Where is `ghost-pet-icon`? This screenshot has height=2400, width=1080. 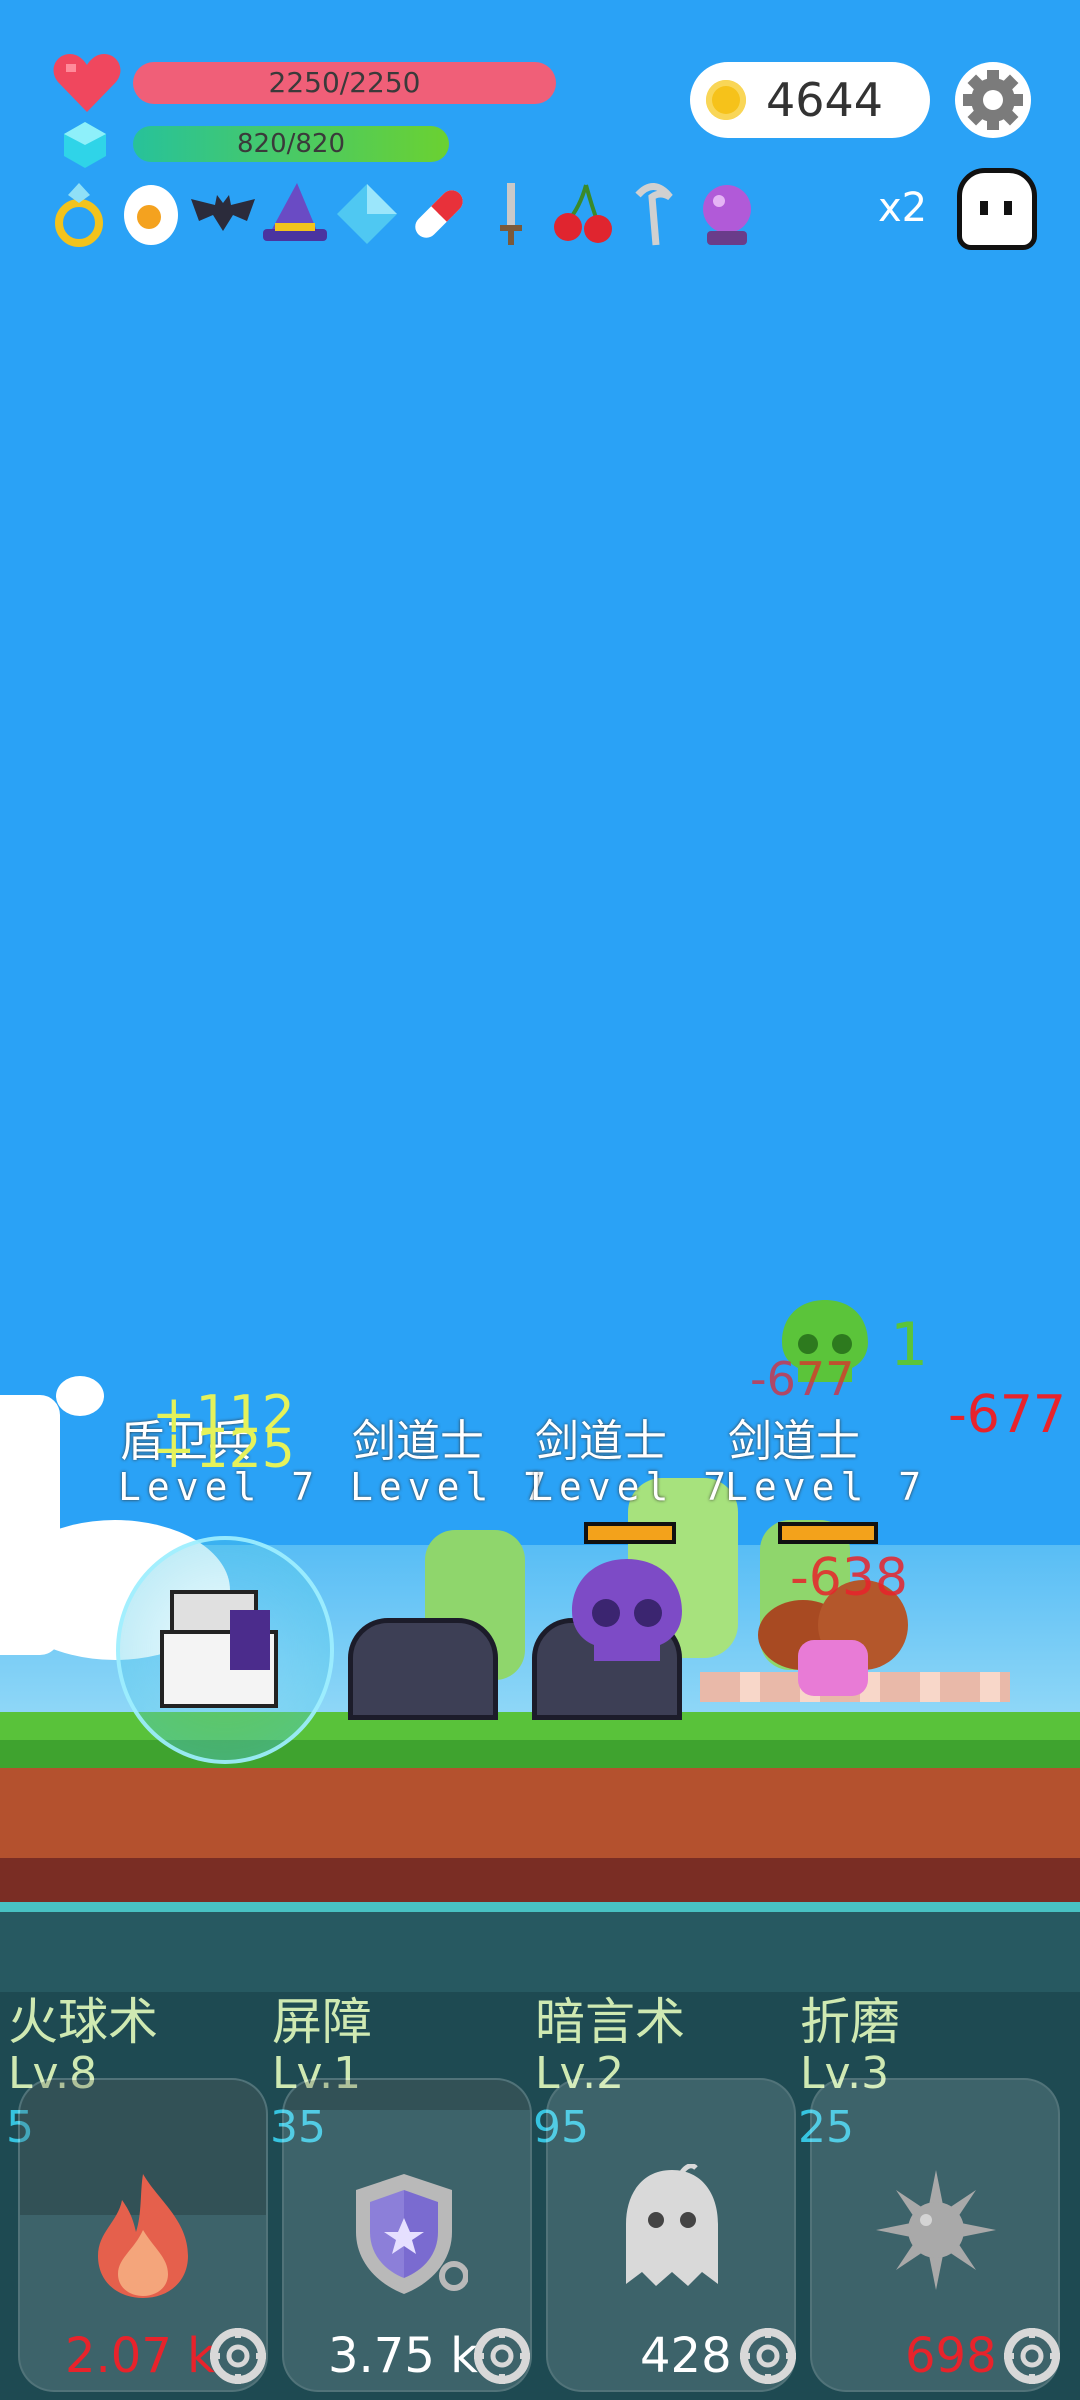 ghost-pet-icon is located at coordinates (997, 209).